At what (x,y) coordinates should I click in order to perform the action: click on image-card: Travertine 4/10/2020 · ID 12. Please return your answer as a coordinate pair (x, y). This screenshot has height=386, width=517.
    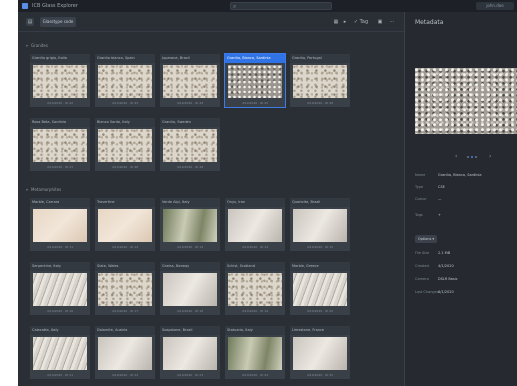
    Looking at the image, I should click on (125, 224).